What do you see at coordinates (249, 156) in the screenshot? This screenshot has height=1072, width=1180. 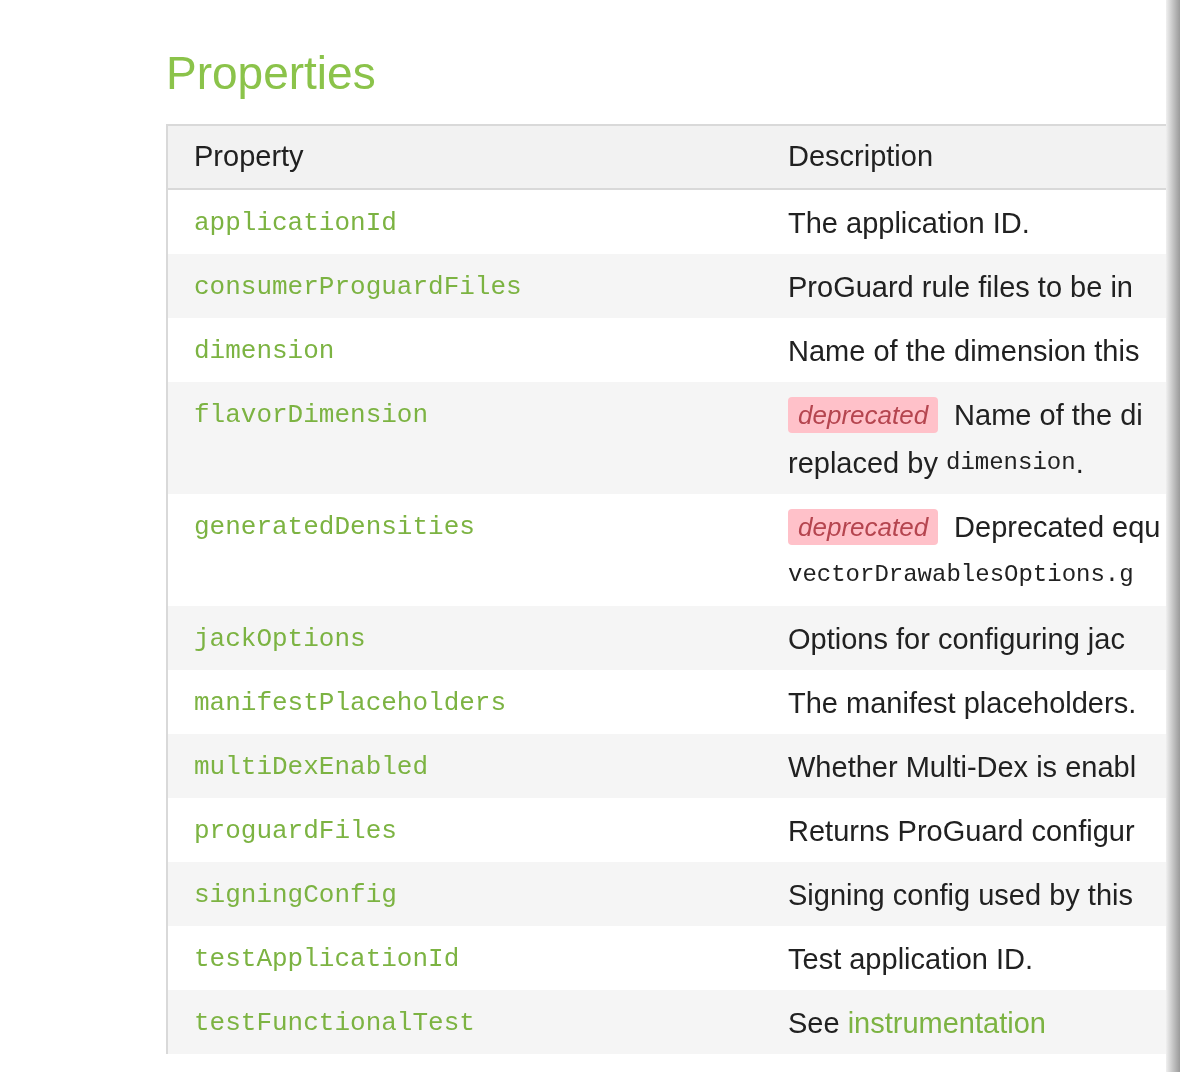 I see `column-header: Property` at bounding box center [249, 156].